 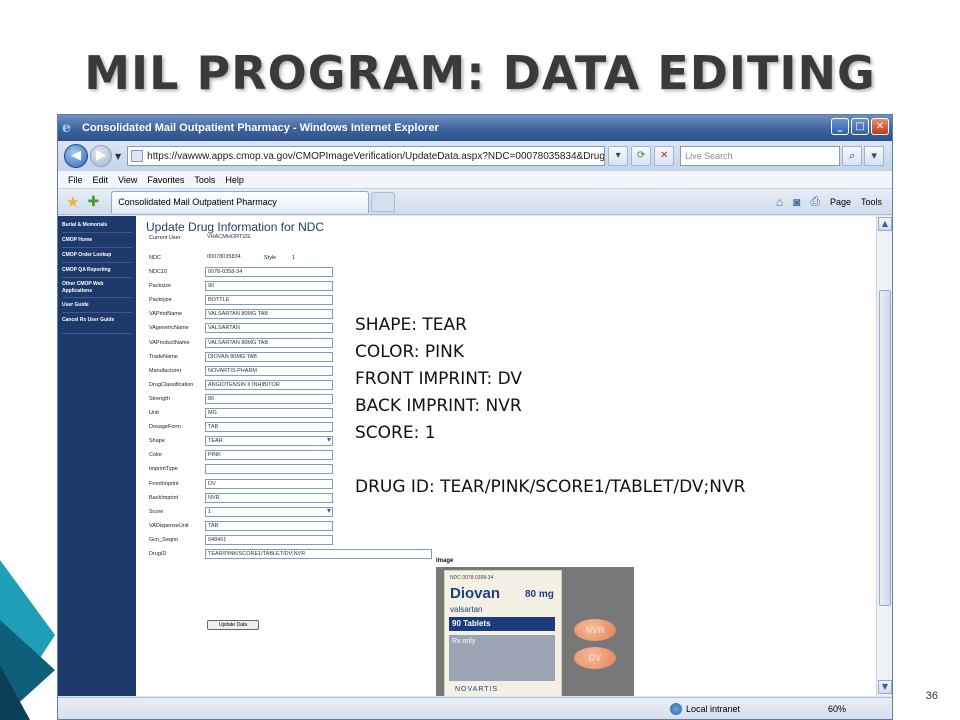 I want to click on pill-back-image: NVR, so click(x=595, y=630).